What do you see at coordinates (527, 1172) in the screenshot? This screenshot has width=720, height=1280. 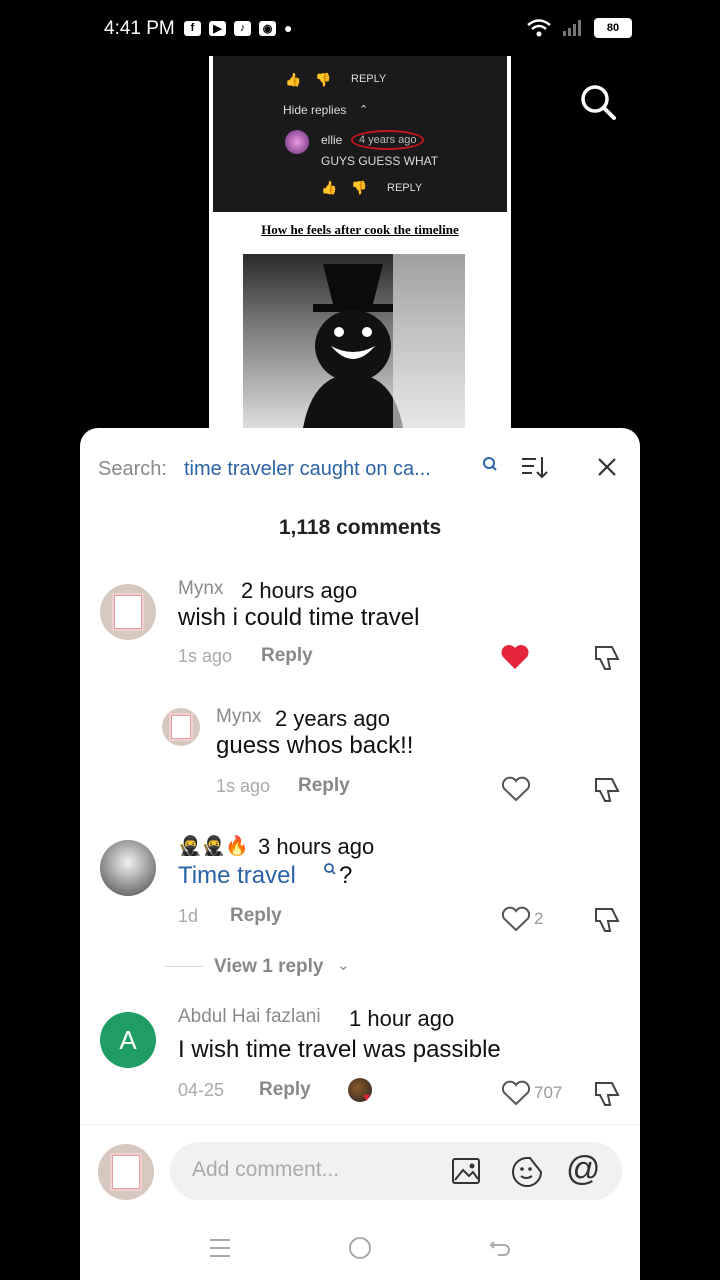 I see `emoji-sticker-icon` at bounding box center [527, 1172].